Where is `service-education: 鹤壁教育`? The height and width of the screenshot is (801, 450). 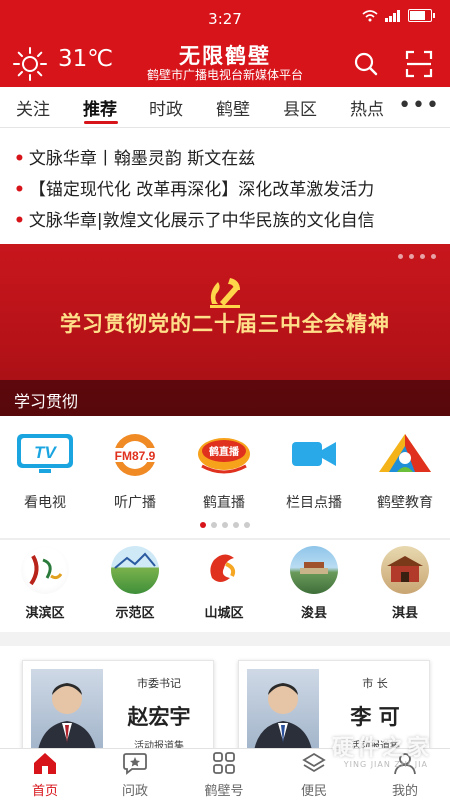 service-education: 鹤壁教育 is located at coordinates (405, 471).